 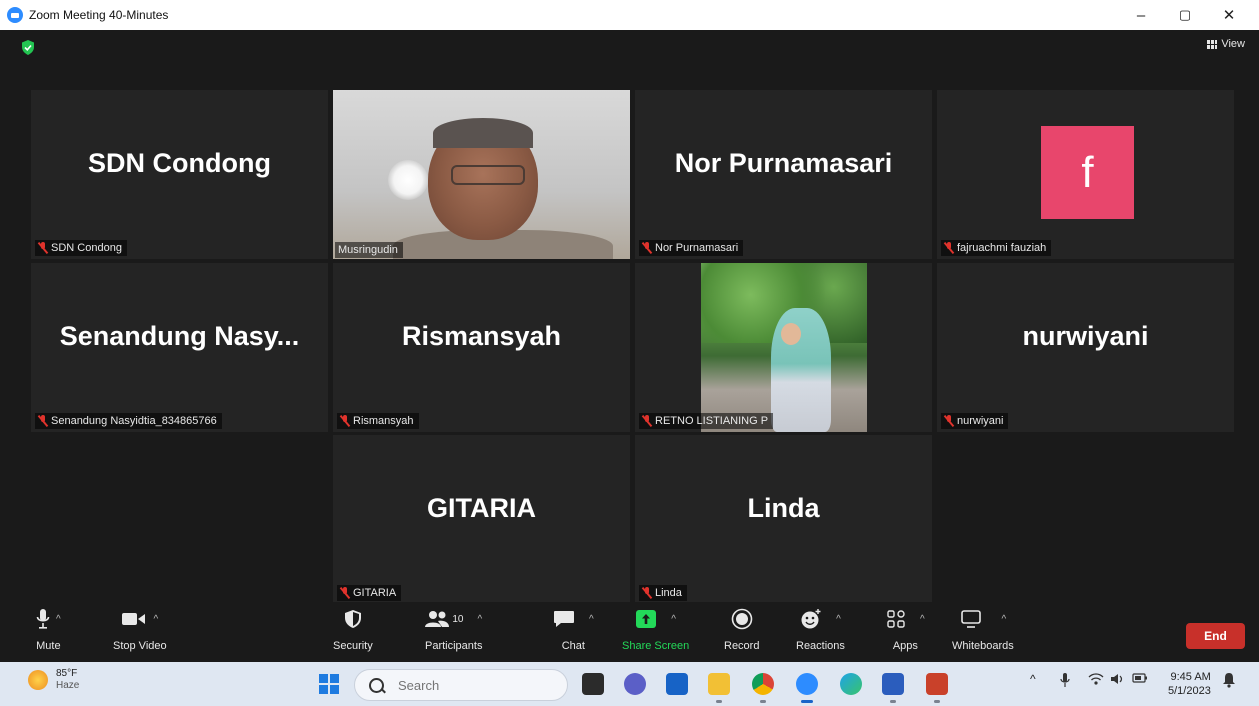 What do you see at coordinates (353, 629) in the screenshot?
I see `security-button: Security` at bounding box center [353, 629].